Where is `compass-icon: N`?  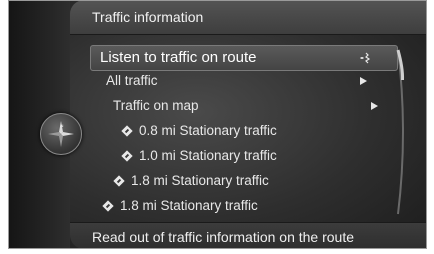
compass-icon: N is located at coordinates (61, 134).